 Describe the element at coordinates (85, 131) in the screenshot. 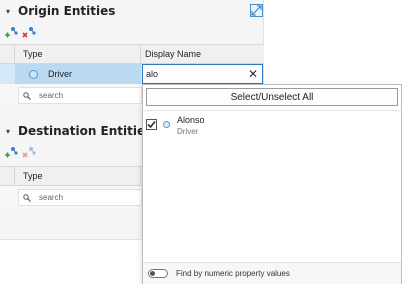

I see `destination-title: Destination Entities` at that location.